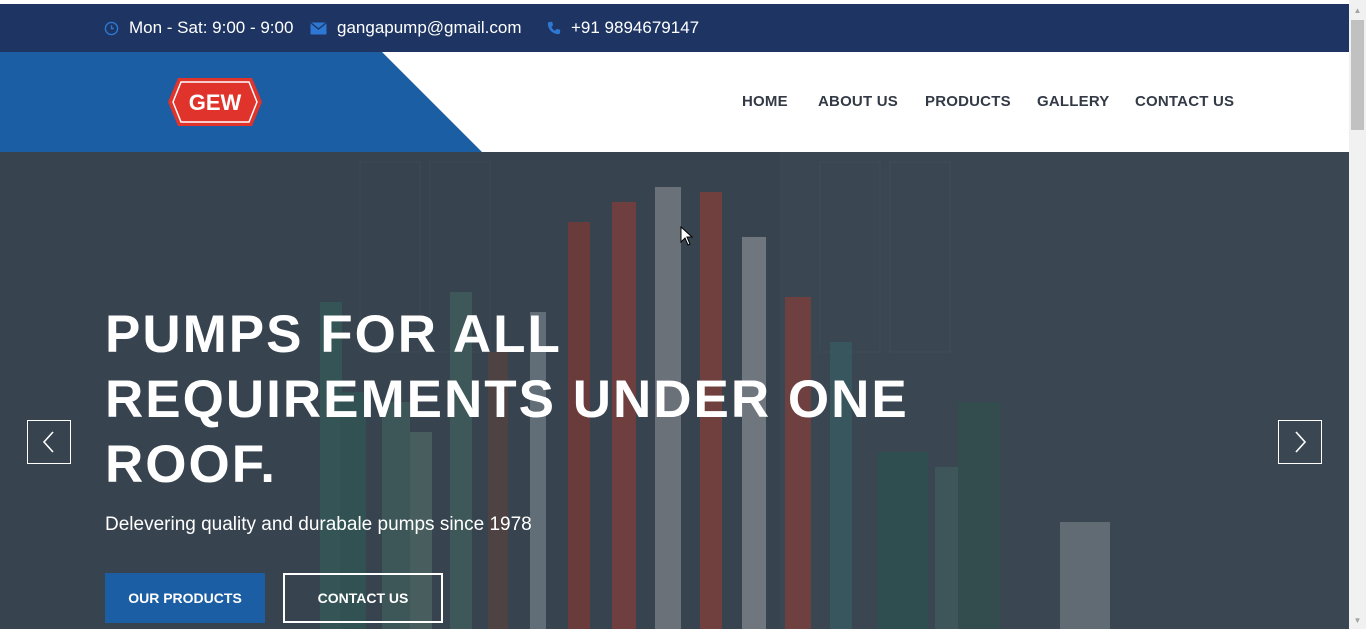 Image resolution: width=1366 pixels, height=629 pixels. What do you see at coordinates (765, 101) in the screenshot?
I see `nav-home: HOME` at bounding box center [765, 101].